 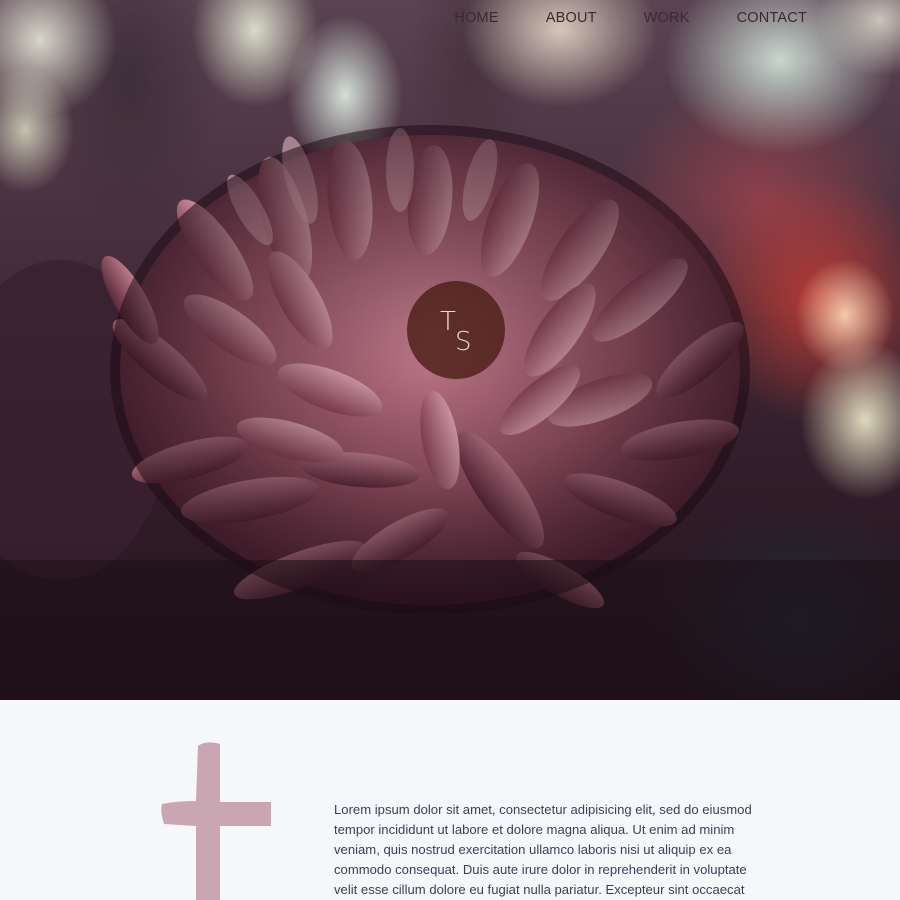 What do you see at coordinates (448, 322) in the screenshot?
I see `logo-letter-t: T` at bounding box center [448, 322].